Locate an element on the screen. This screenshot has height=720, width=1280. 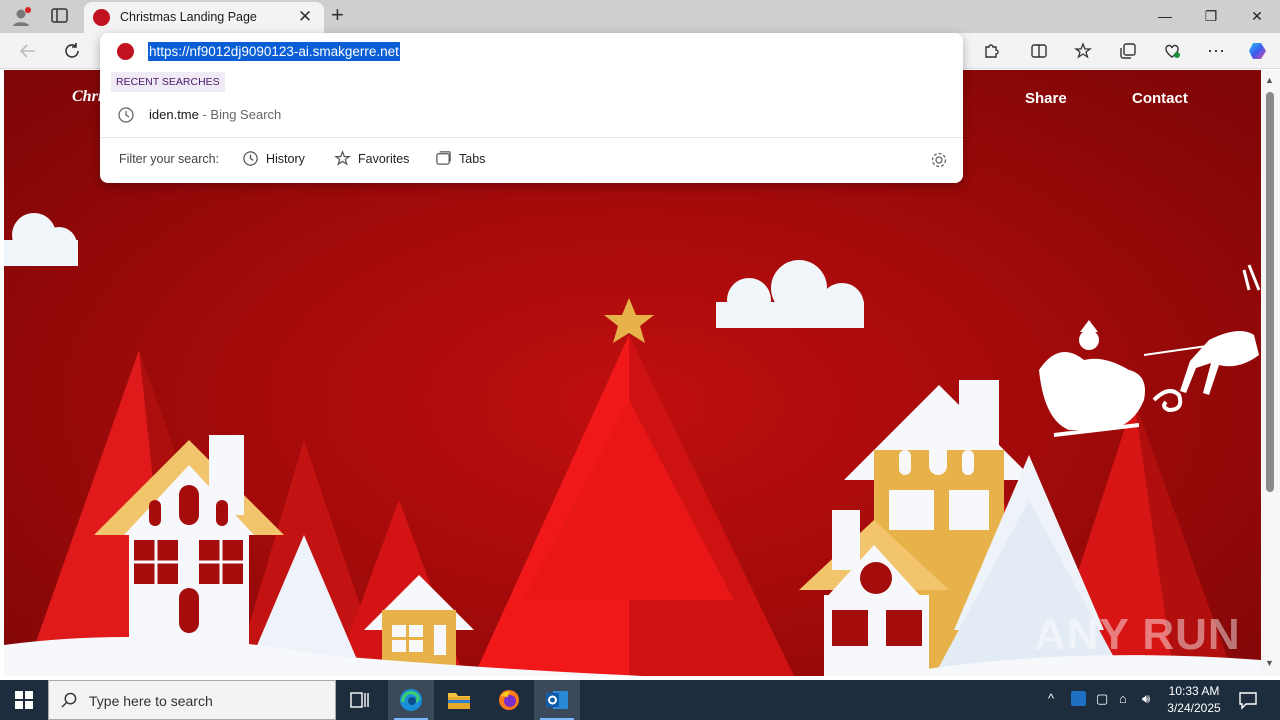
clock-date: 3/24/2025 is located at coordinates (1194, 708).